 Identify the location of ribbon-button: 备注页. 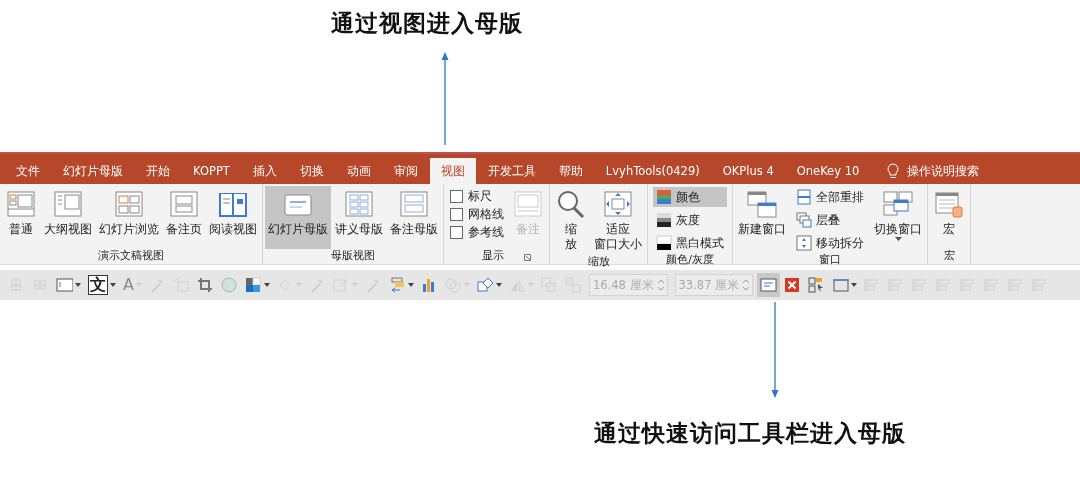
(184, 217).